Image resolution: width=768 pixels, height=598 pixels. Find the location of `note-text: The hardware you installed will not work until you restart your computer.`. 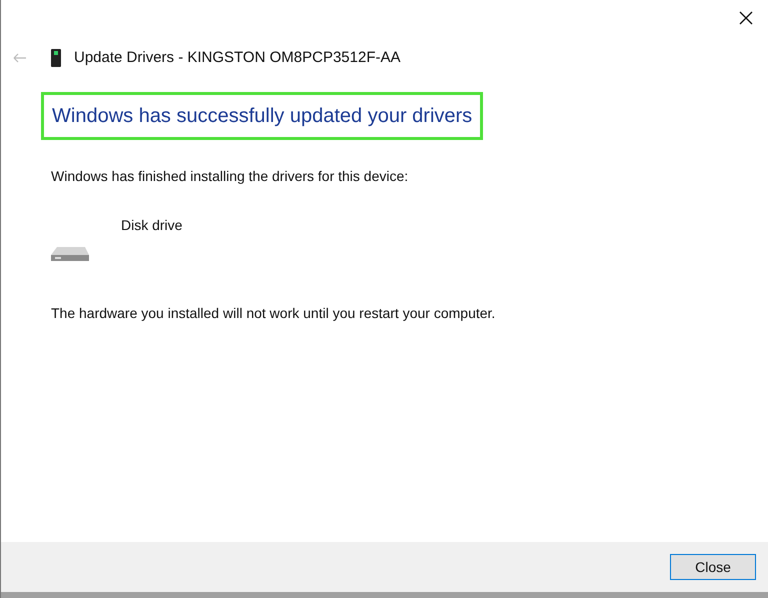

note-text: The hardware you installed will not work until you restart your computer. is located at coordinates (273, 313).